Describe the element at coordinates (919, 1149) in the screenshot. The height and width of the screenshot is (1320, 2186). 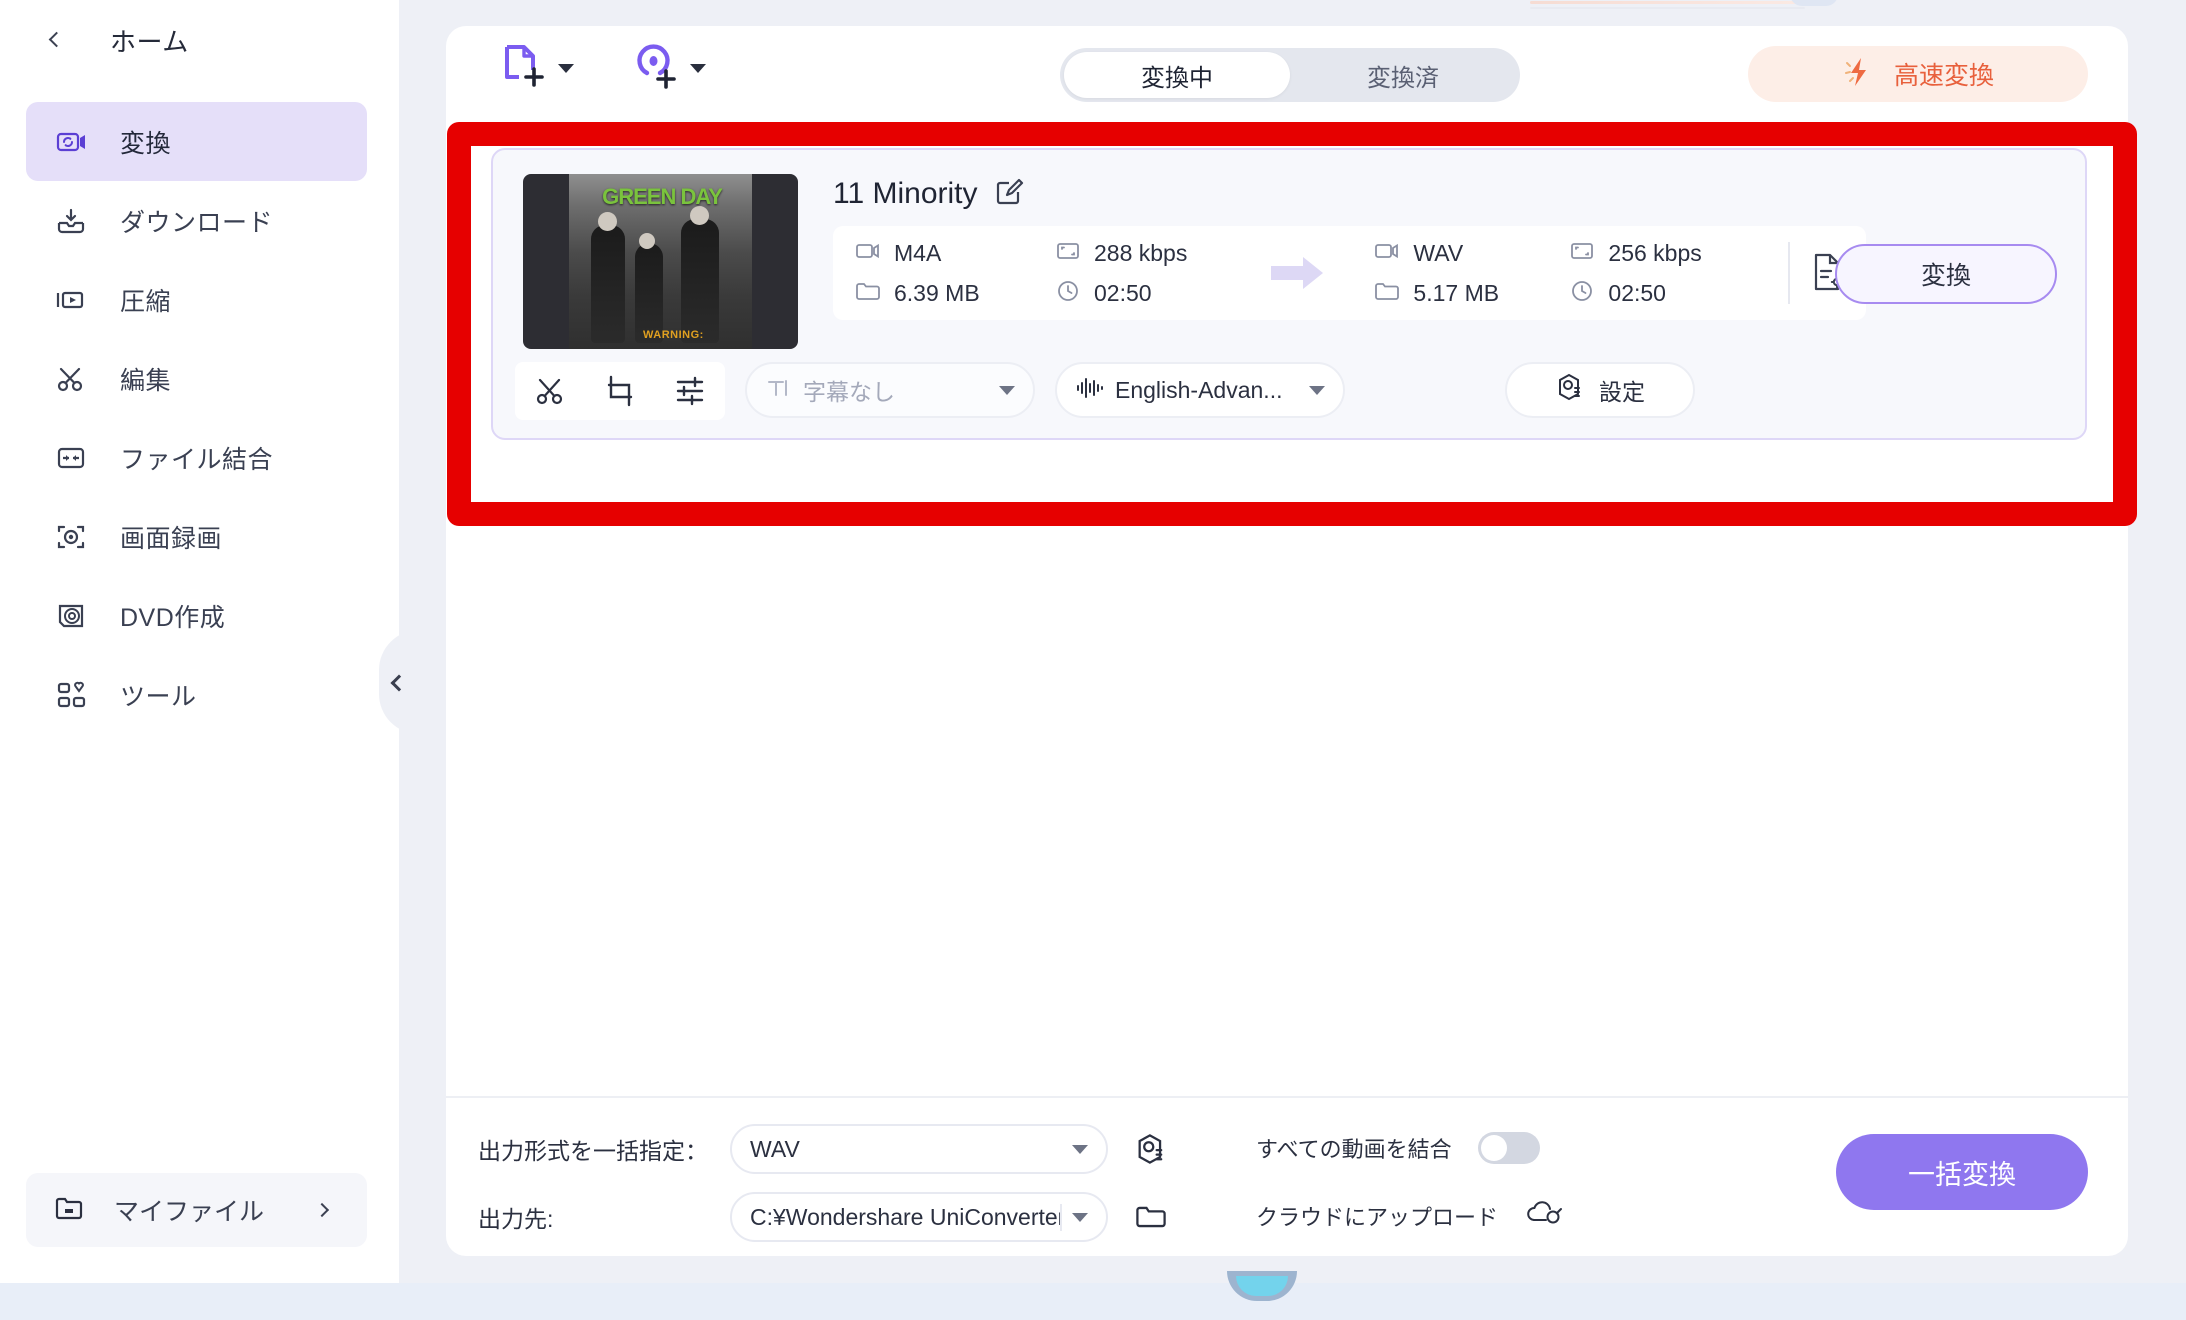
I see `output-format-select: WAV` at that location.